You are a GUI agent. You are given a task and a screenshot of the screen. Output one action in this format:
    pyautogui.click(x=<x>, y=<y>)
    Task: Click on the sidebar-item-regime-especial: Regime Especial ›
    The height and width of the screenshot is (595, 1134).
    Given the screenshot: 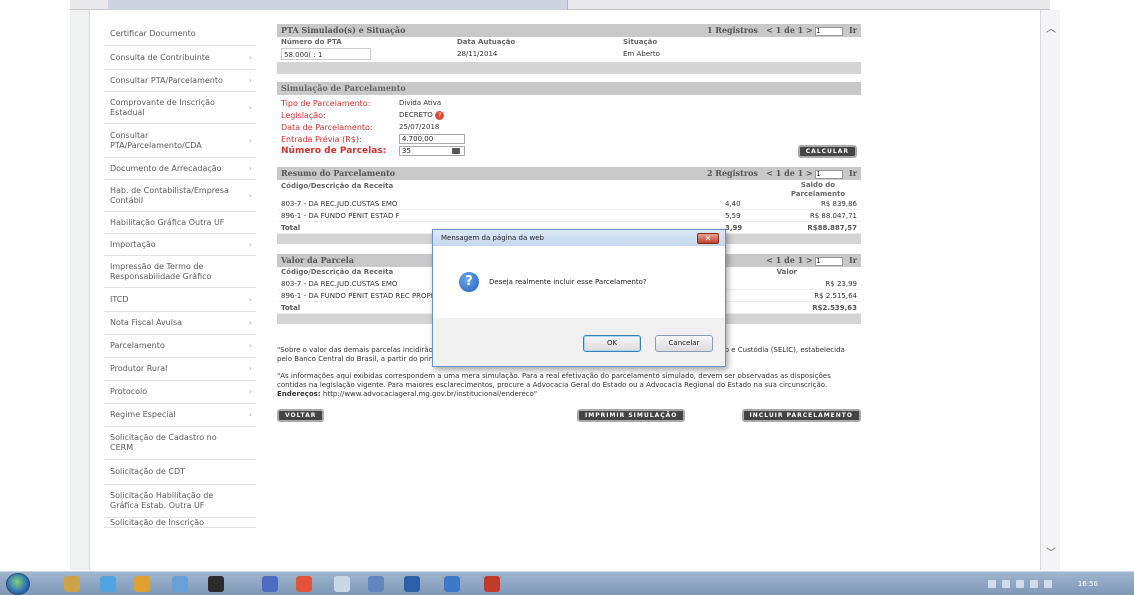 What is the action you would take?
    pyautogui.click(x=180, y=415)
    